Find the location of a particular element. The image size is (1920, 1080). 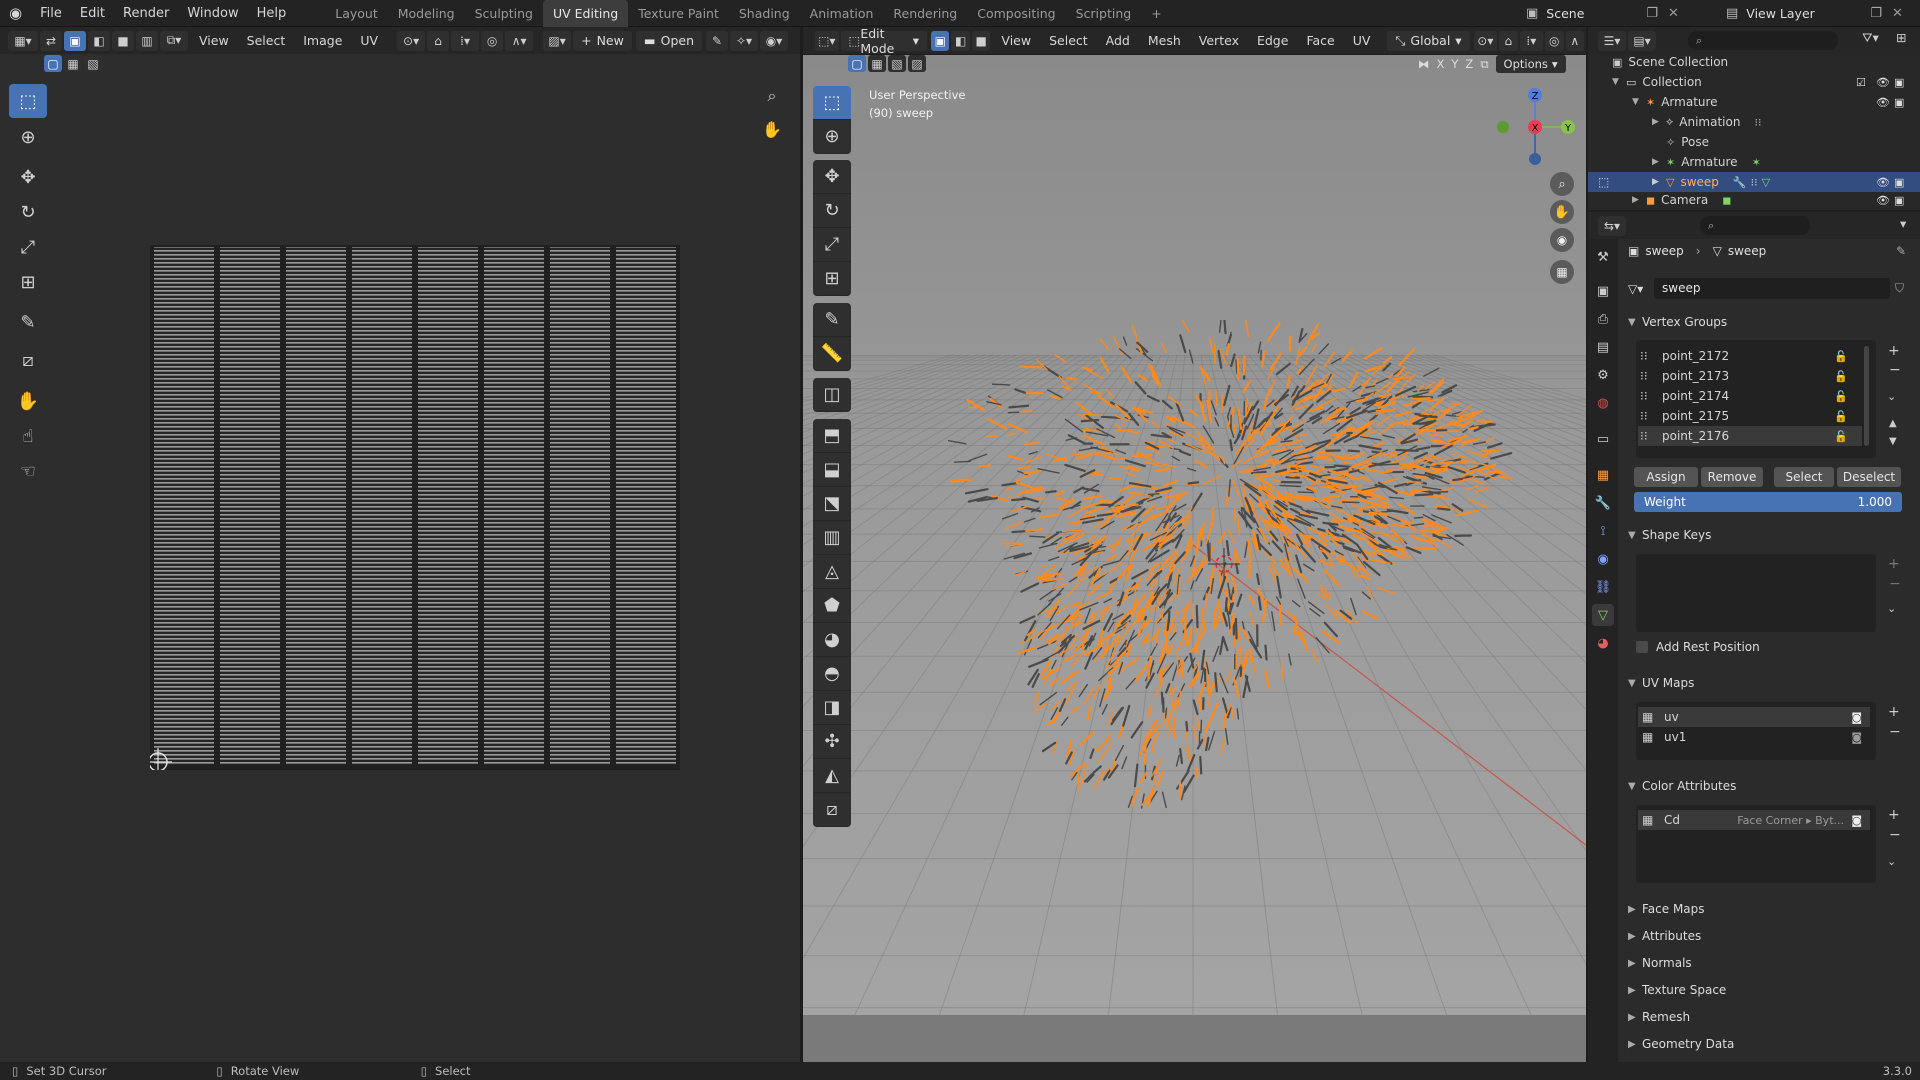

collection-tab-icon: ▭ is located at coordinates (1603, 439).